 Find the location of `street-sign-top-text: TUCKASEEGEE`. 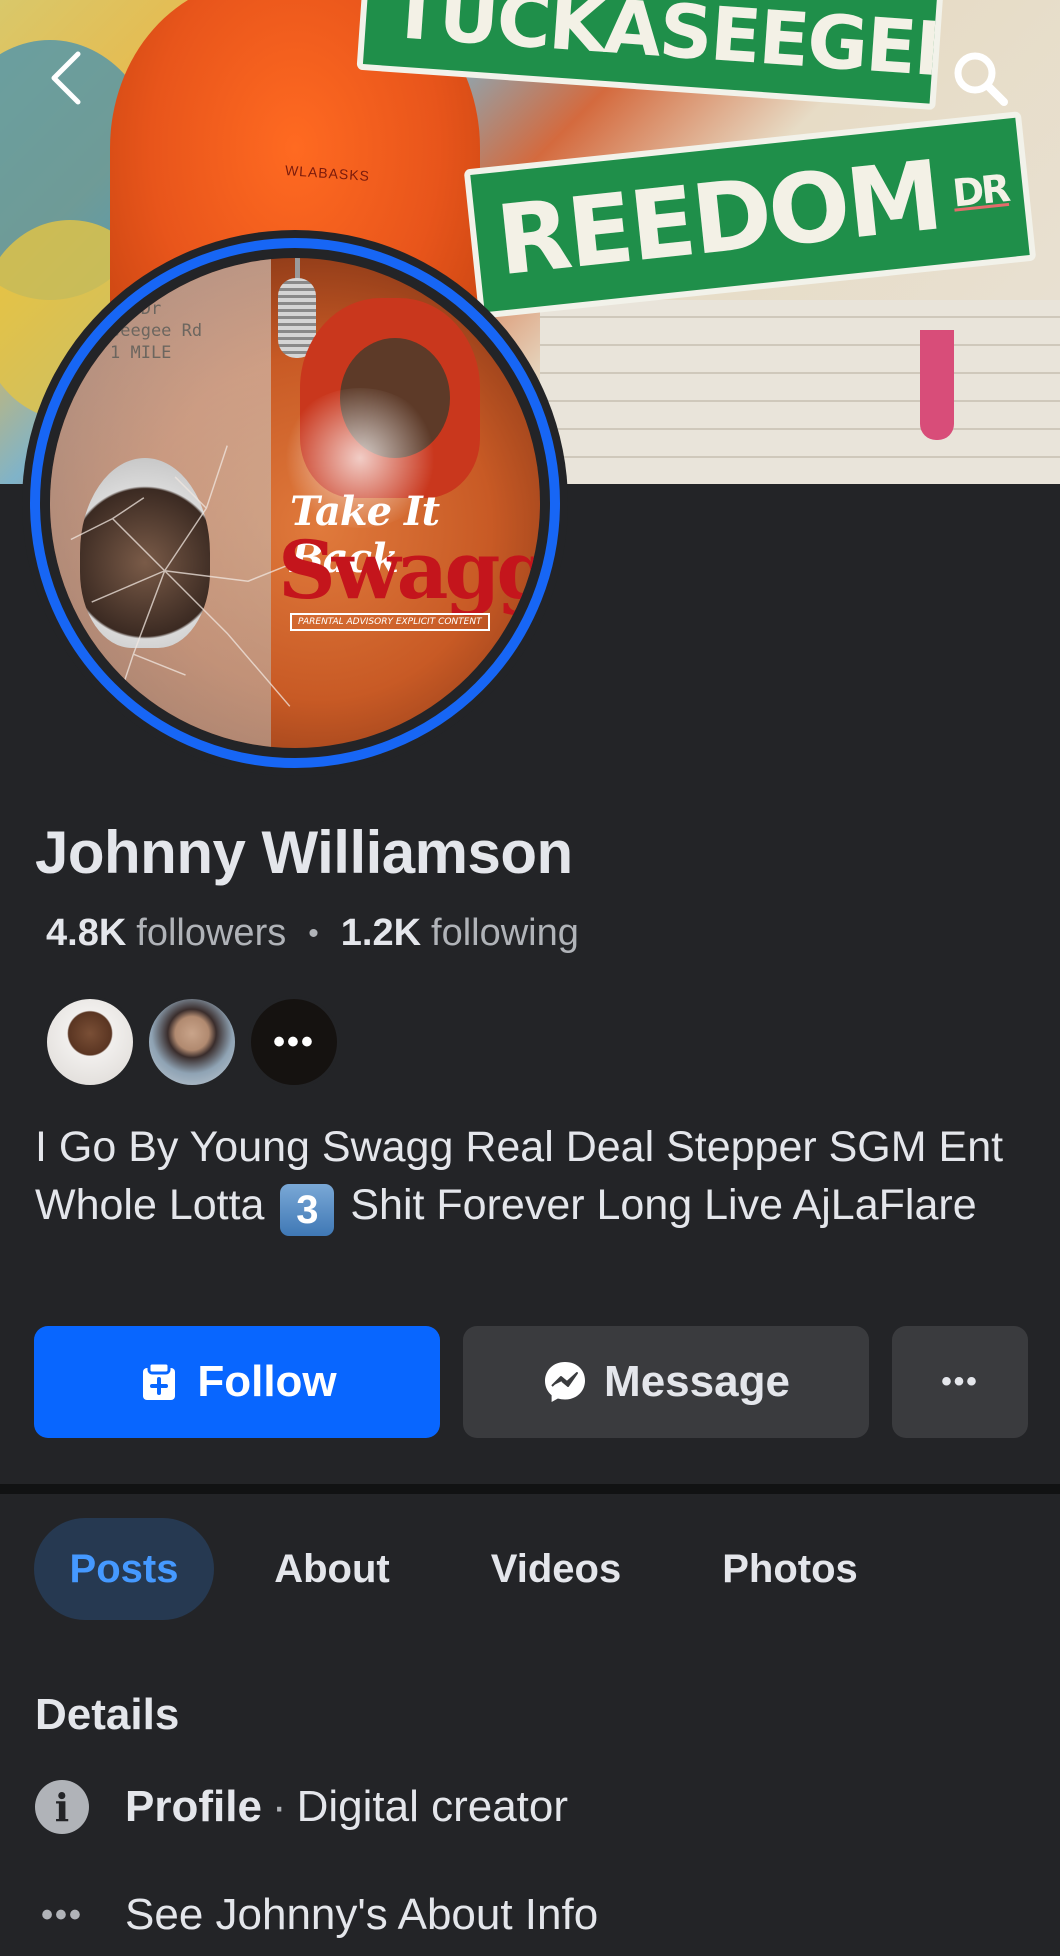

street-sign-top-text: TUCKASEEGEE is located at coordinates (665, 47).